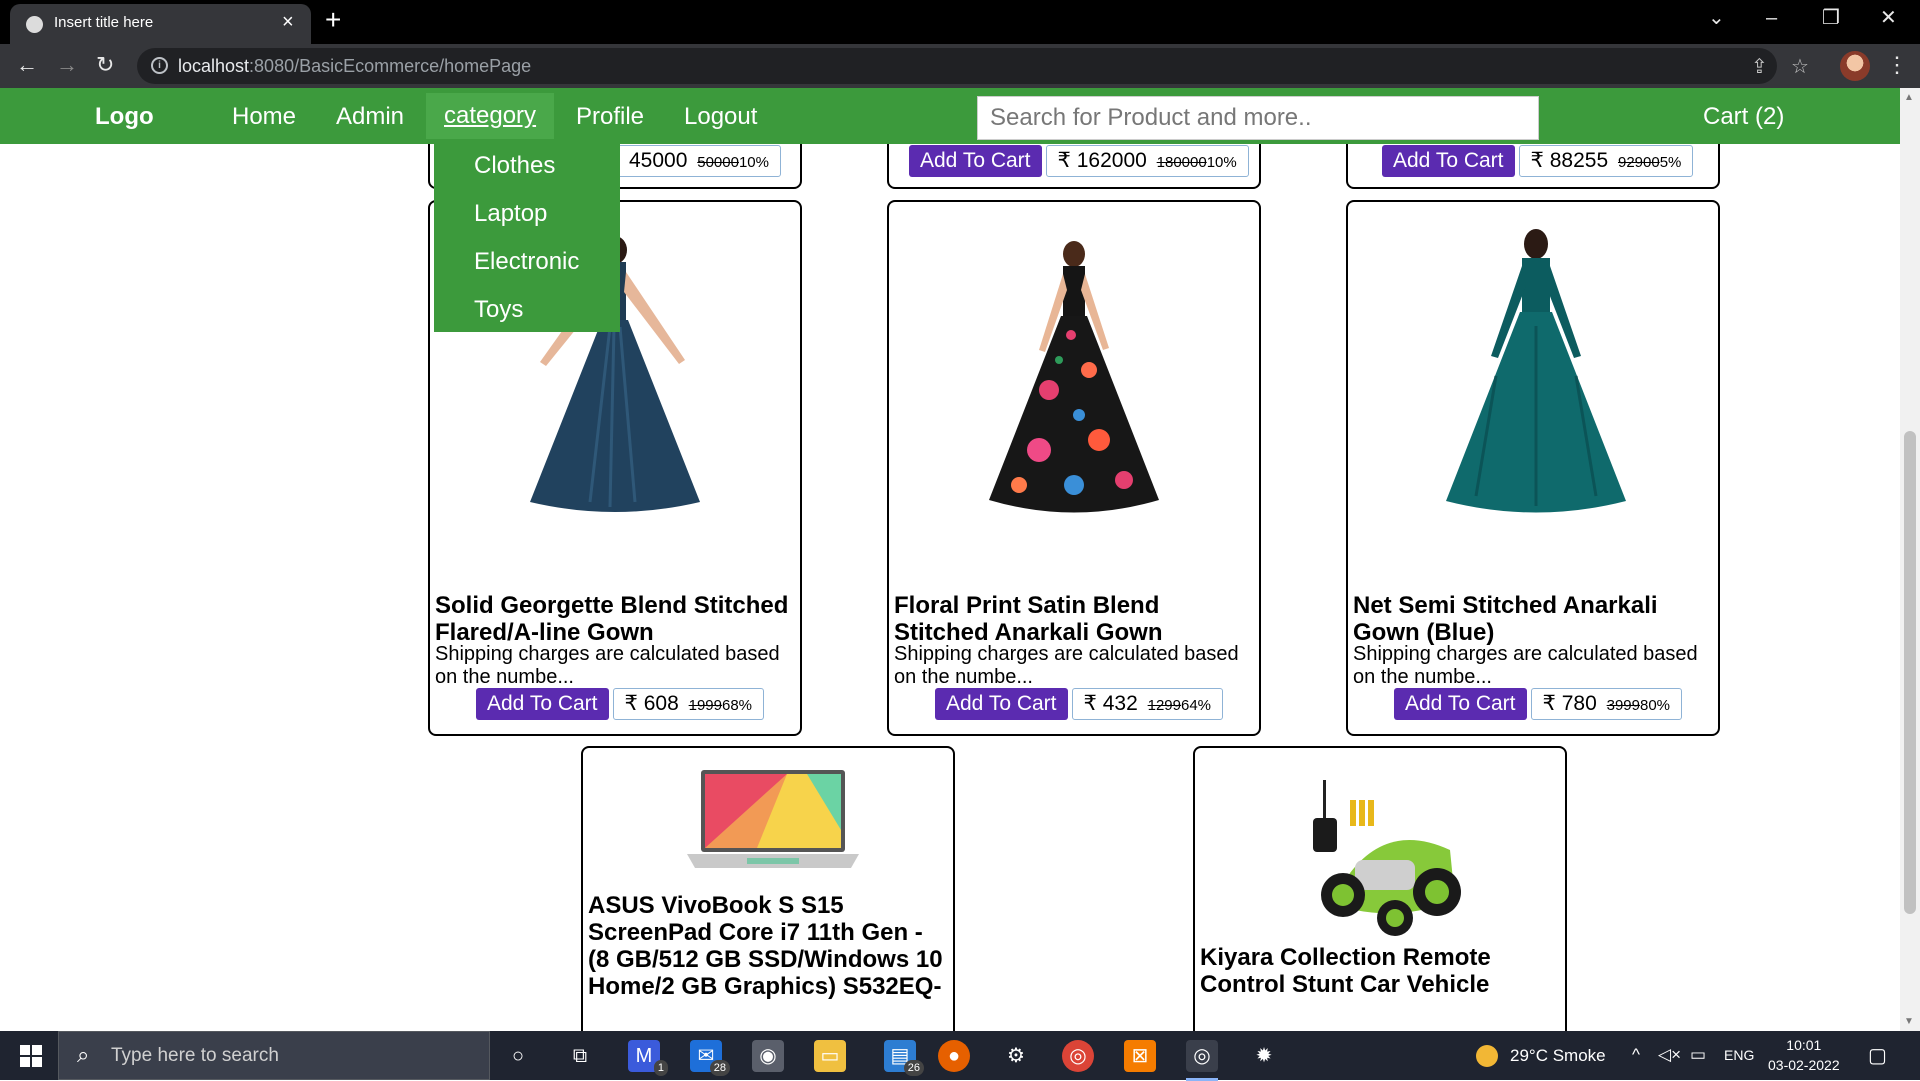  I want to click on new-tab-button: +, so click(333, 20).